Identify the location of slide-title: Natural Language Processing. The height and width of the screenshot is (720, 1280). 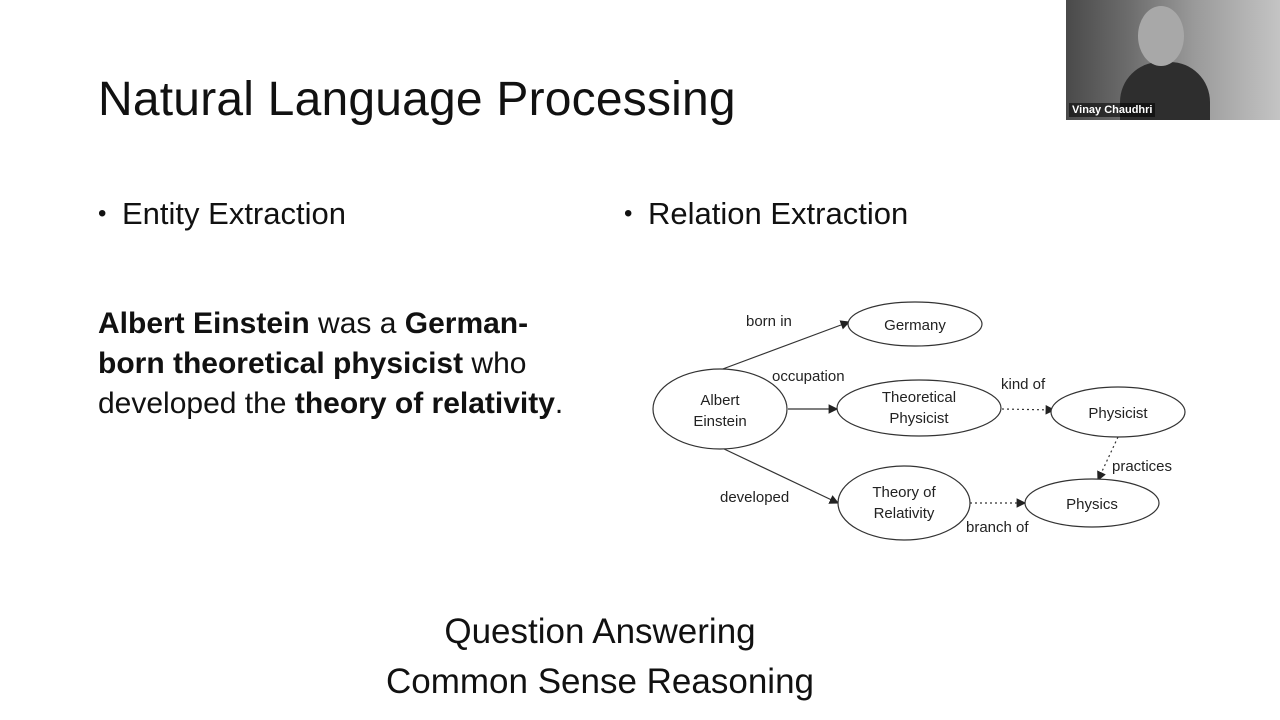
(417, 99).